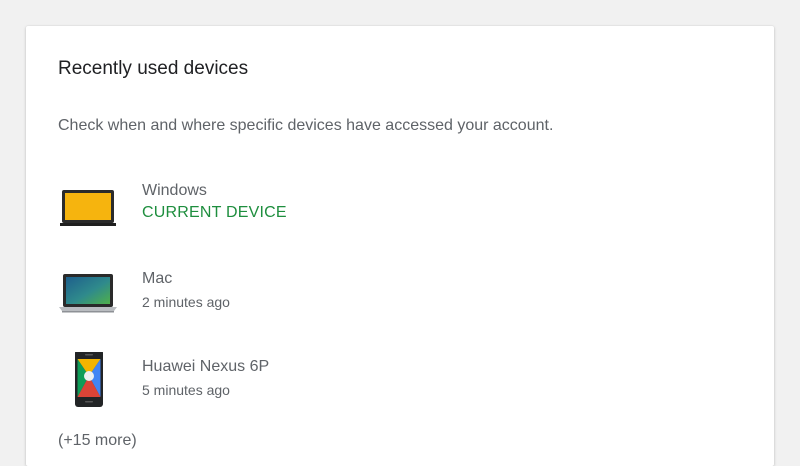 The height and width of the screenshot is (466, 800). What do you see at coordinates (157, 278) in the screenshot?
I see `device-name: Mac` at bounding box center [157, 278].